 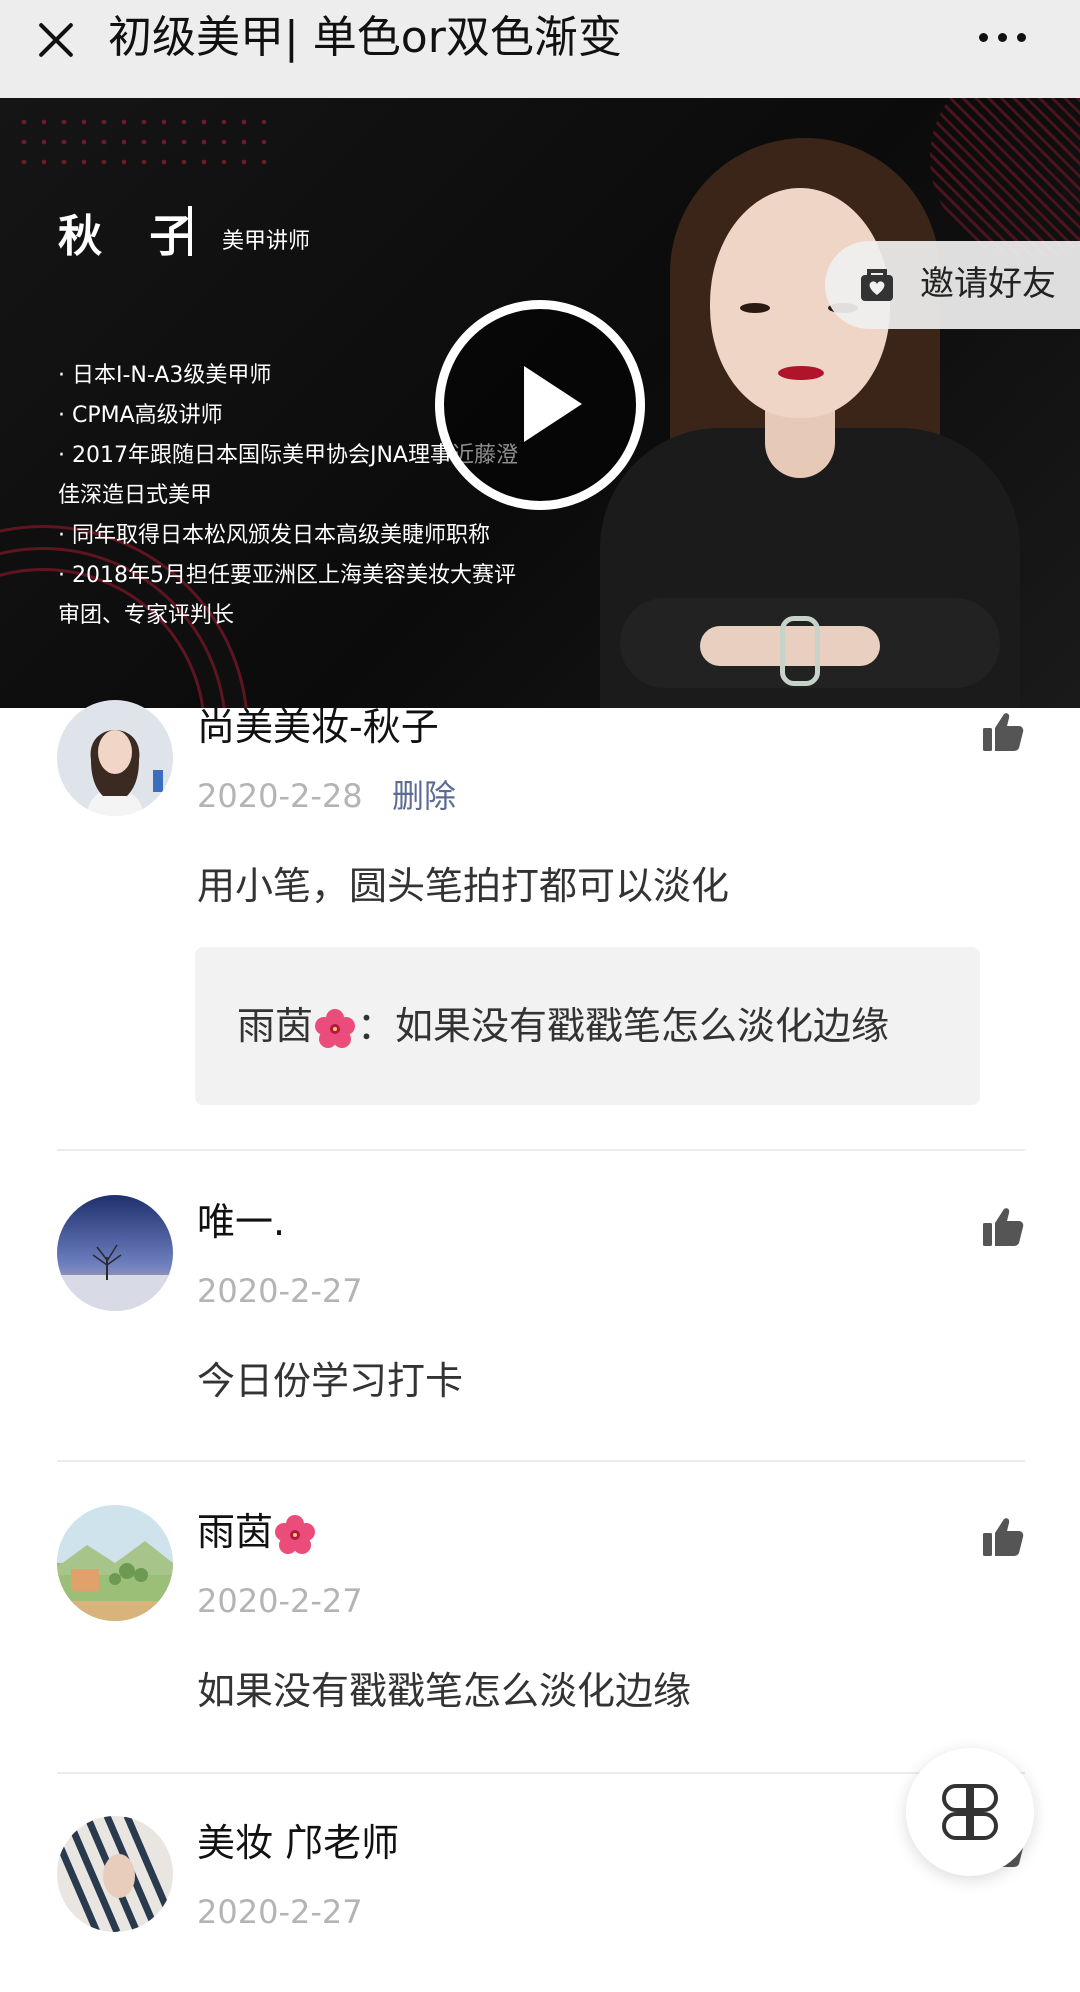 What do you see at coordinates (424, 796) in the screenshot?
I see `delete-button: 删除` at bounding box center [424, 796].